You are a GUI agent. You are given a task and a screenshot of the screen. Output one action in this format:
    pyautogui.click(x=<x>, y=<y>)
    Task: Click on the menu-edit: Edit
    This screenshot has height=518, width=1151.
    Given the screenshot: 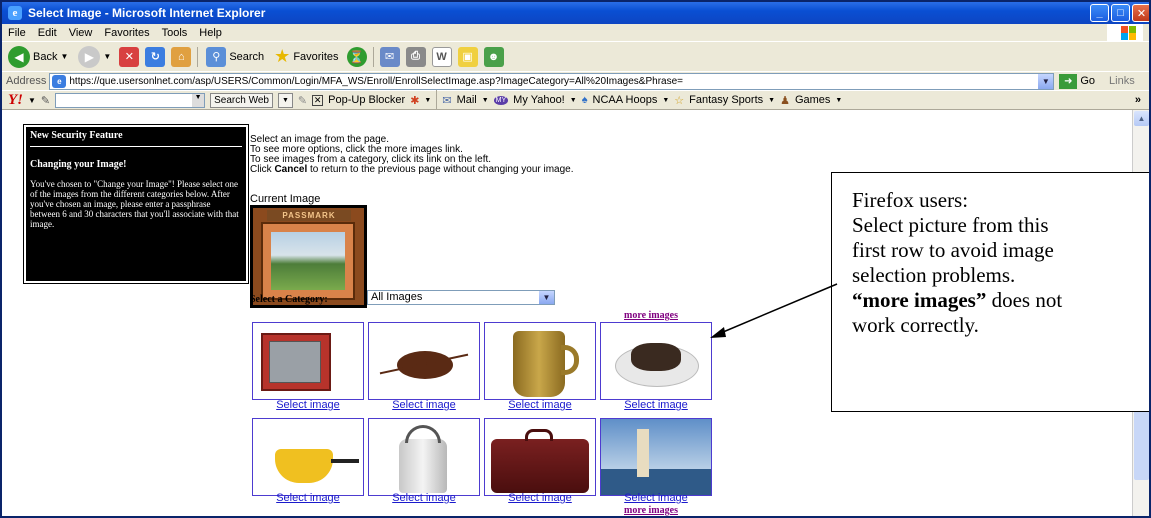 What is the action you would take?
    pyautogui.click(x=47, y=33)
    